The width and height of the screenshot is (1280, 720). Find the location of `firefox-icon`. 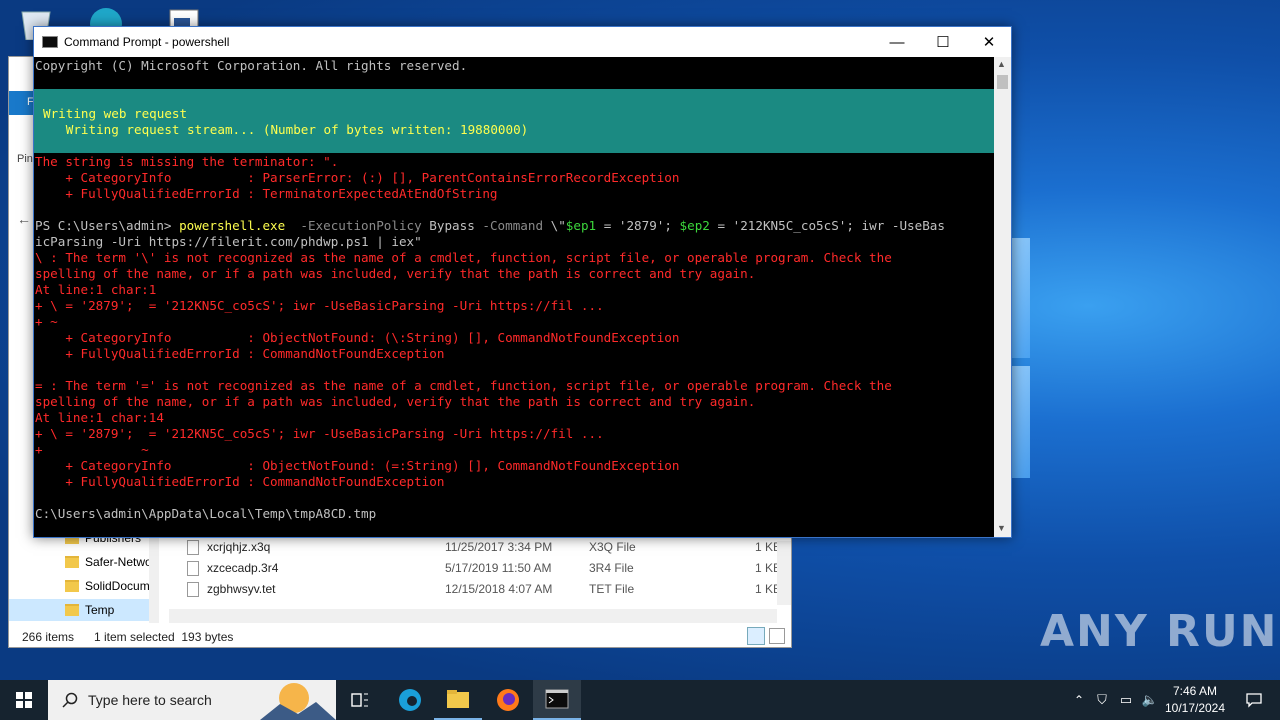

firefox-icon is located at coordinates (508, 700).